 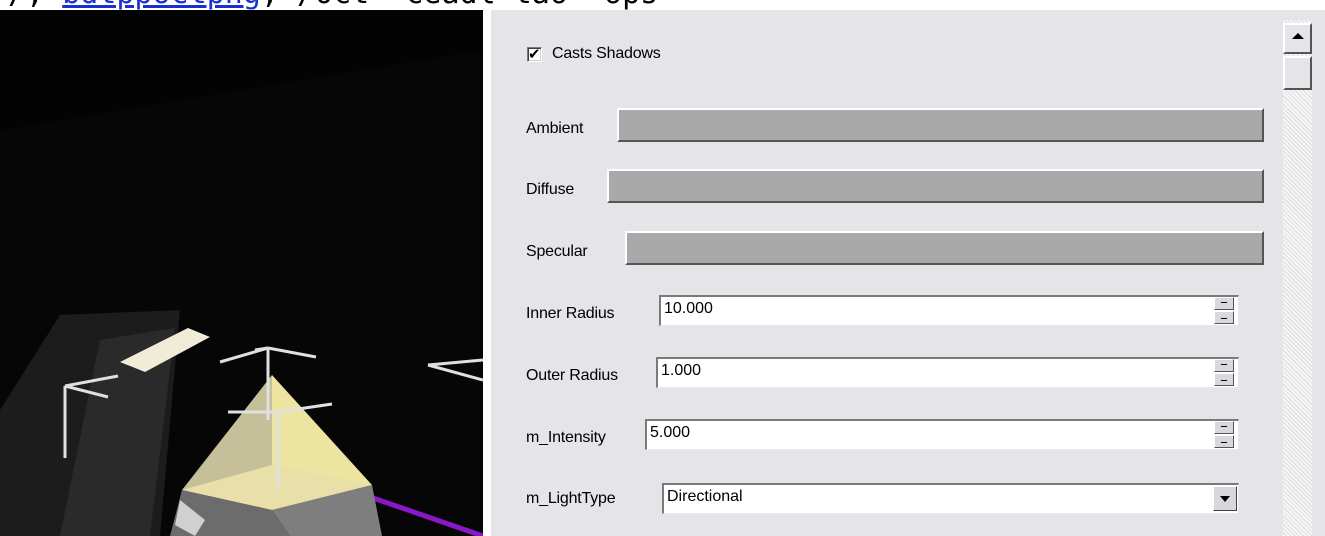 I want to click on arrow-up-icon, so click(x=1297, y=38).